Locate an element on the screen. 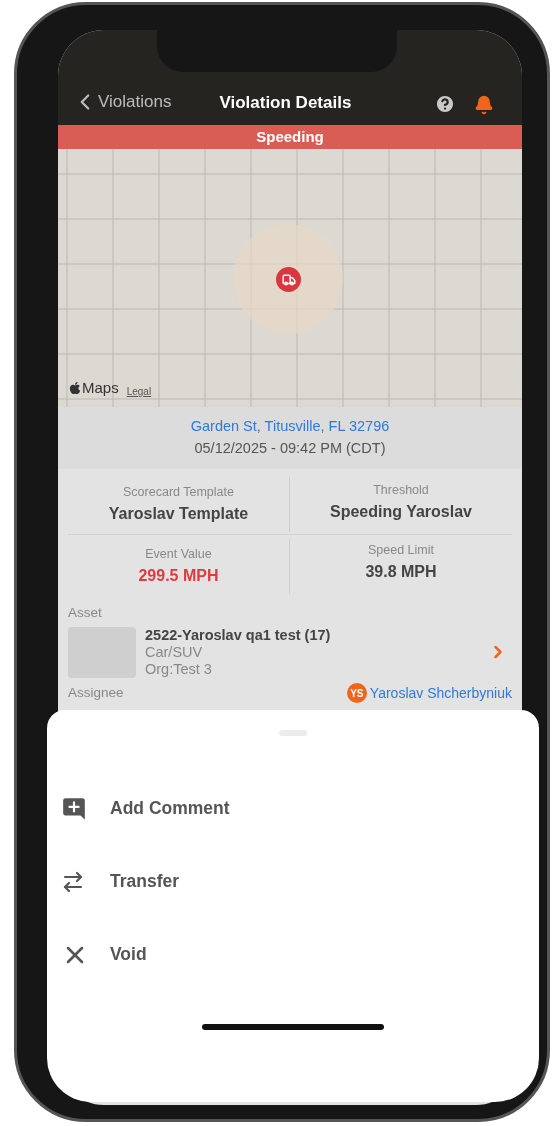 This screenshot has width=552, height=1126. stat-label: Threshold is located at coordinates (401, 490).